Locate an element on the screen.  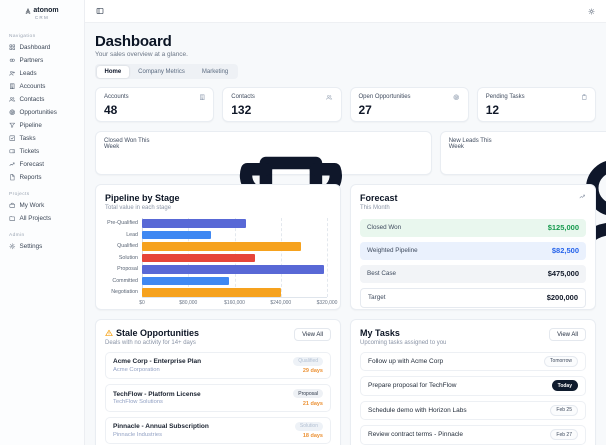
sidebar-item-forecast: Forecast is located at coordinates (42, 164).